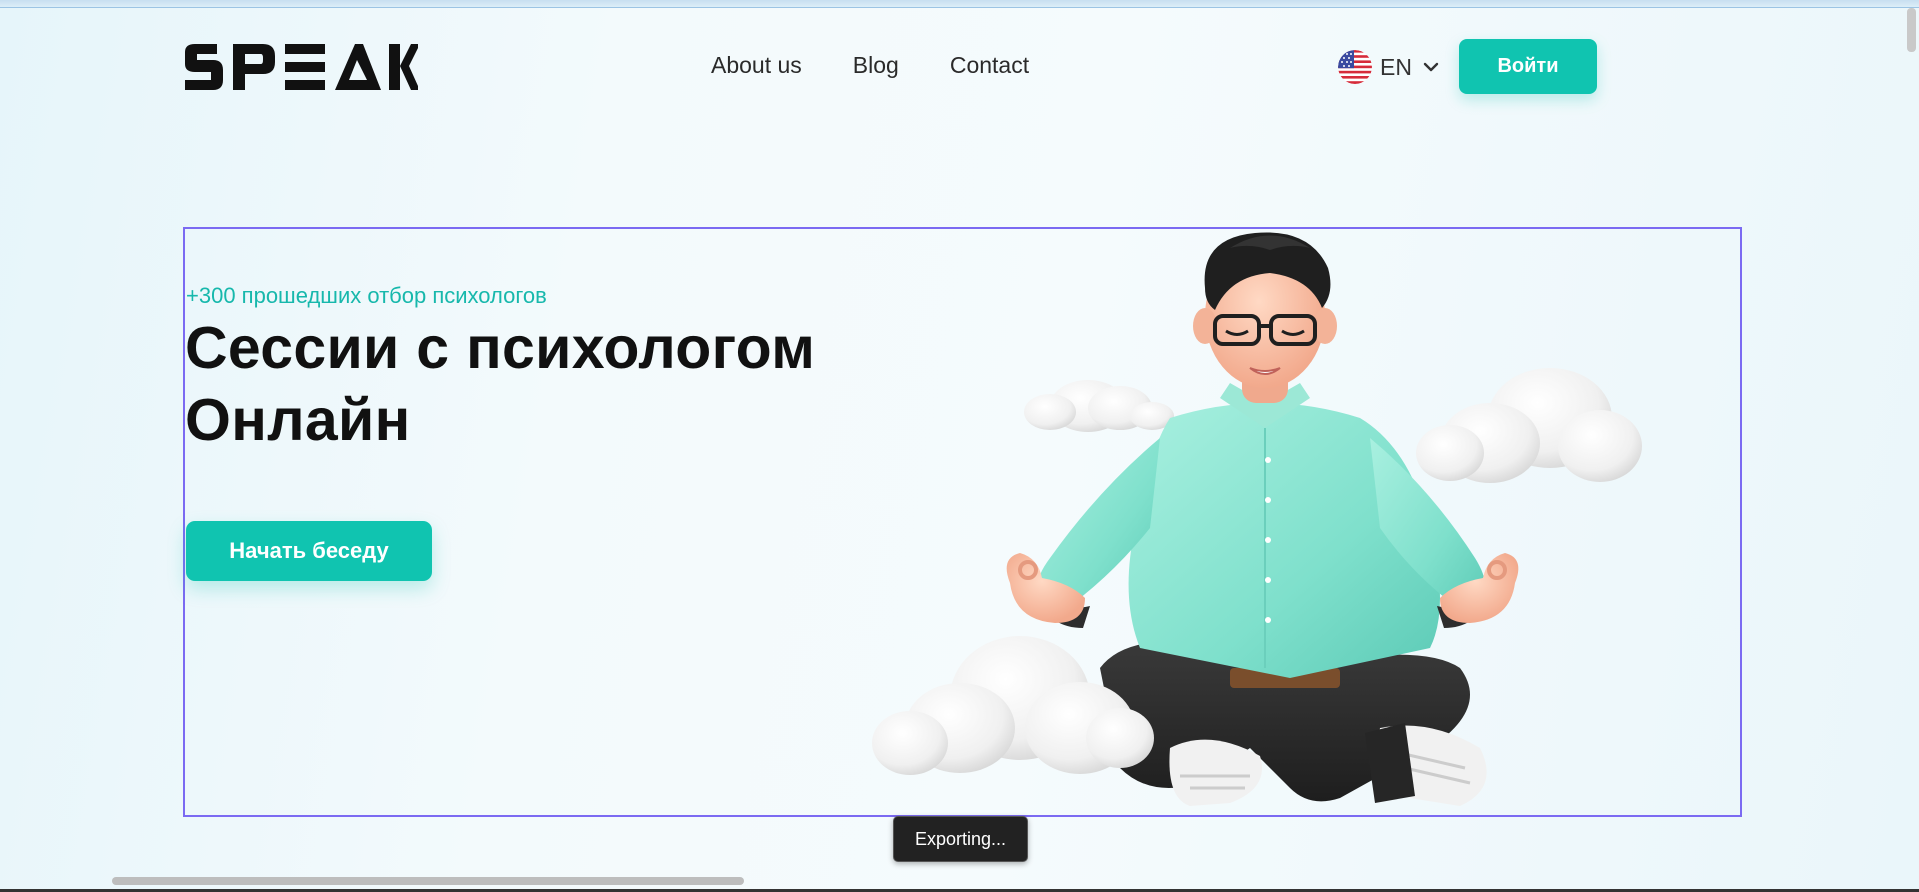 The width and height of the screenshot is (1919, 892). What do you see at coordinates (500, 384) in the screenshot?
I see `hero-title: Сессии с психологом Онлайн` at bounding box center [500, 384].